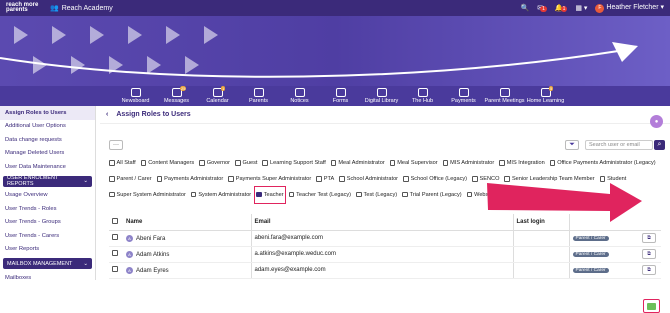  Describe the element at coordinates (47, 236) in the screenshot. I see `sidebar-item-user-trends-carers: User Trends - Carers` at that location.